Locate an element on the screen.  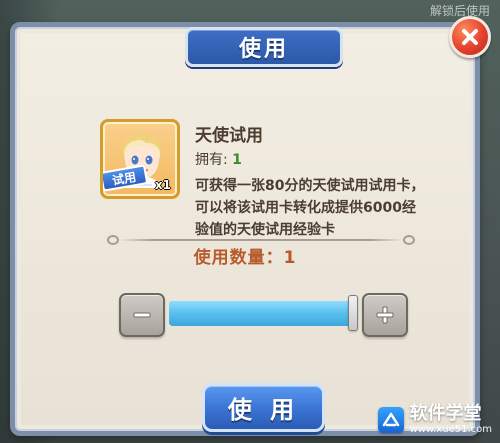
minus-icon is located at coordinates (142, 315).